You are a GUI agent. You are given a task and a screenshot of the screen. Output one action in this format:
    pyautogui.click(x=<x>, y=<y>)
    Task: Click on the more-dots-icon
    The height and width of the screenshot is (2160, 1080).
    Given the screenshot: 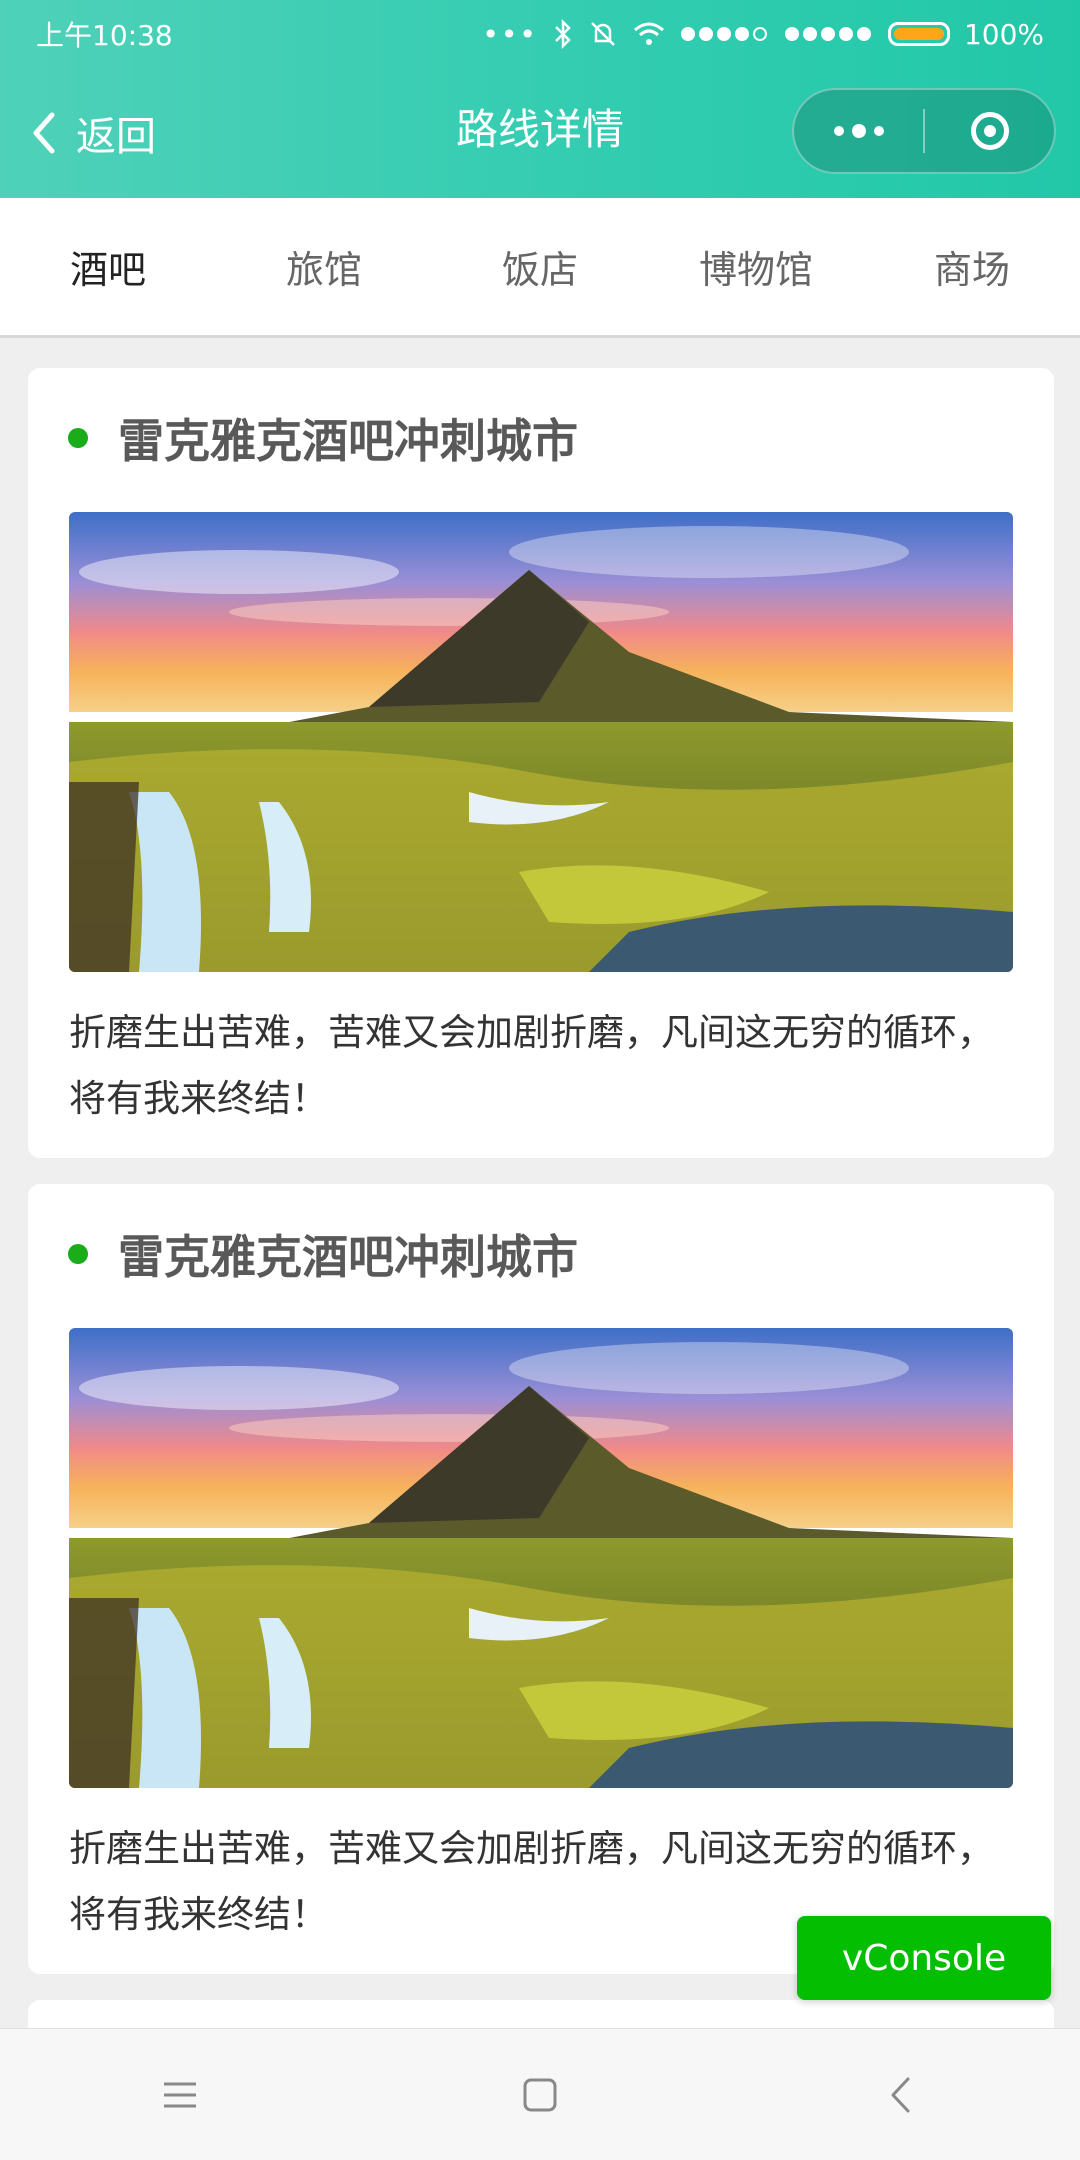 What is the action you would take?
    pyautogui.click(x=858, y=131)
    